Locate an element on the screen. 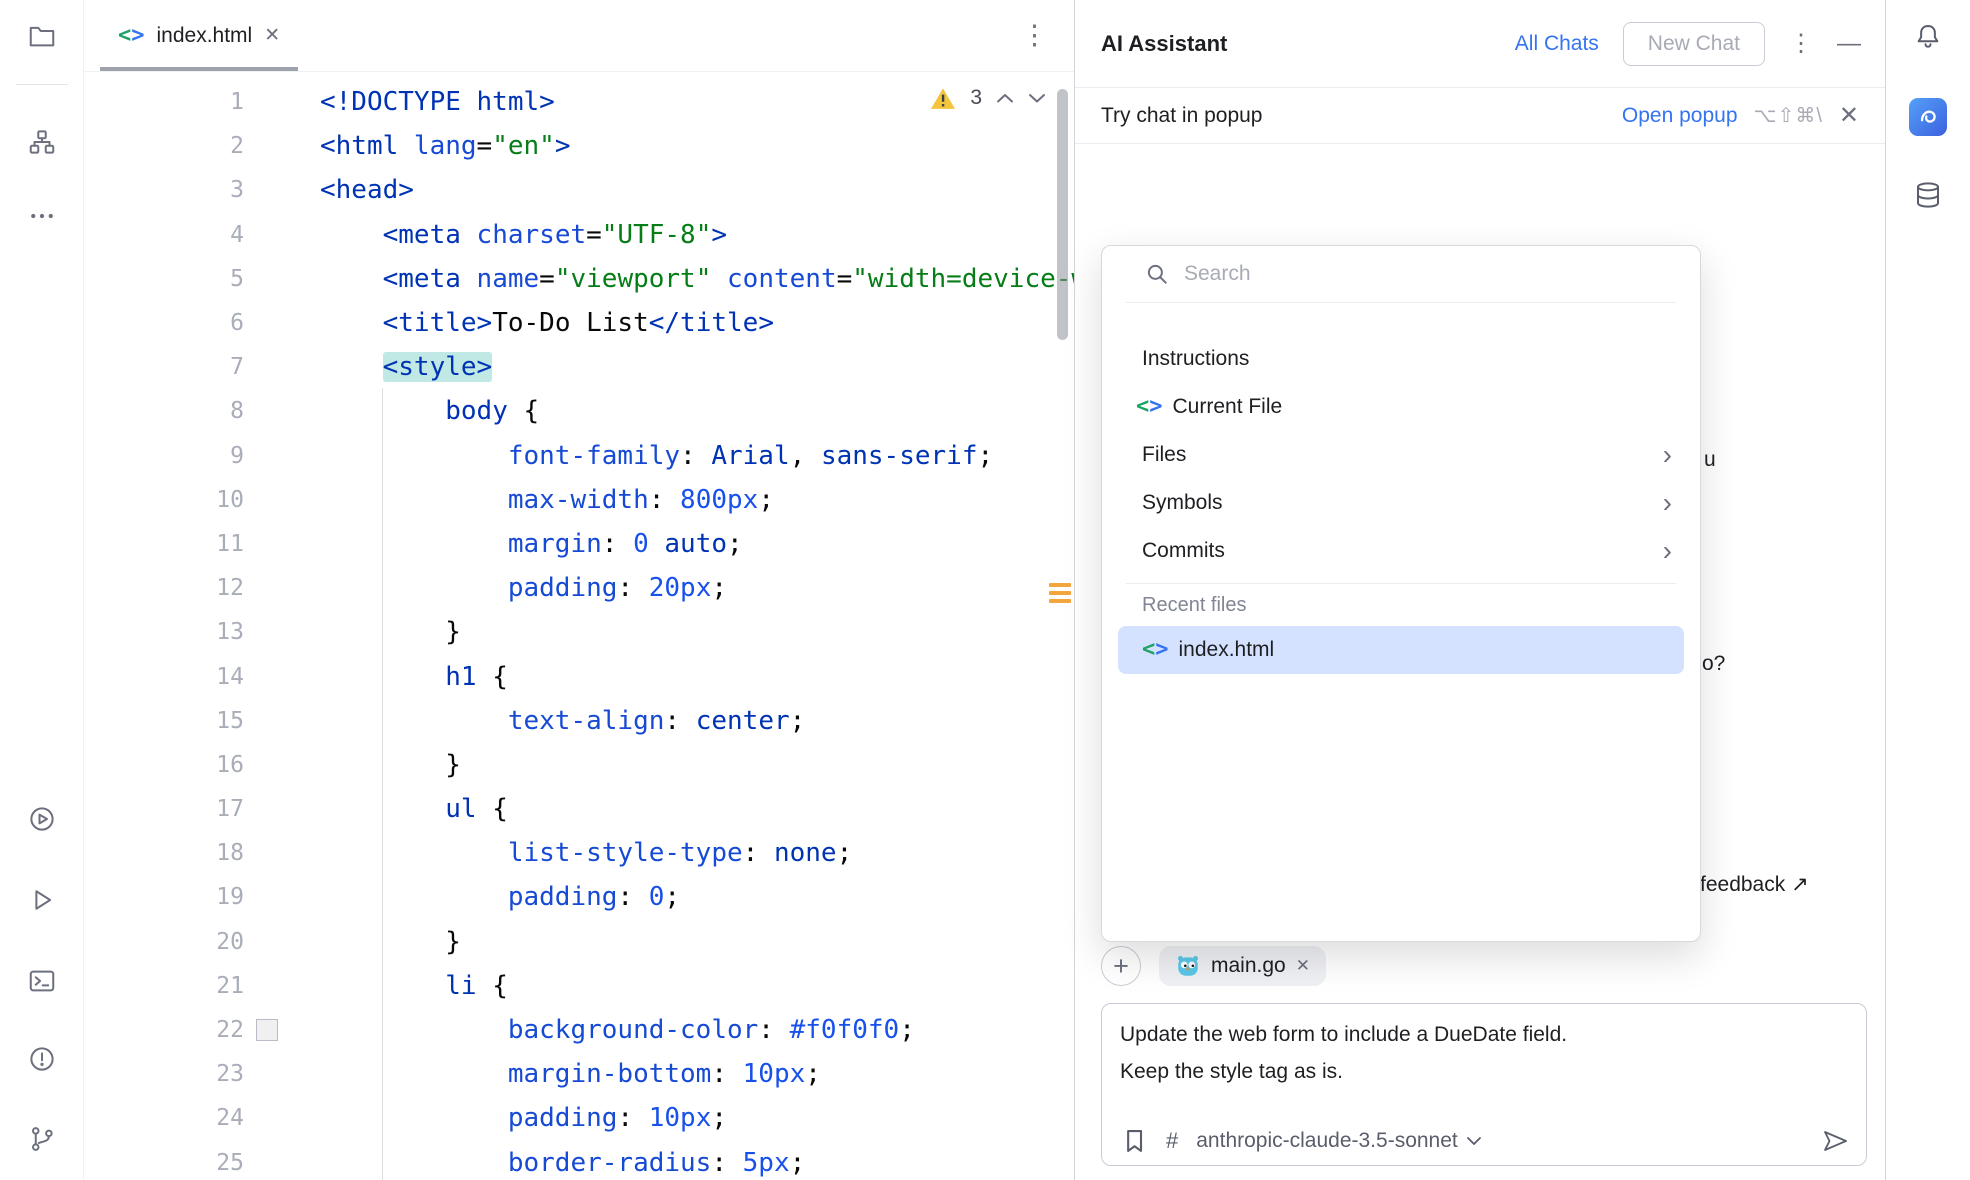  code-text: ul { is located at coordinates (476, 809).